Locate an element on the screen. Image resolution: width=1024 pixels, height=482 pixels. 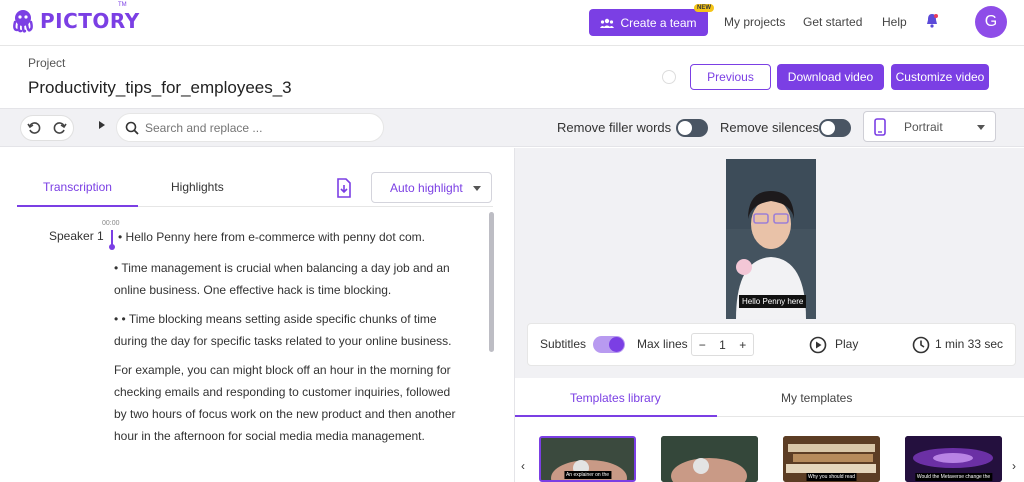
subtitle-overlay: Hello Penny here is located at coordinates (773, 301).